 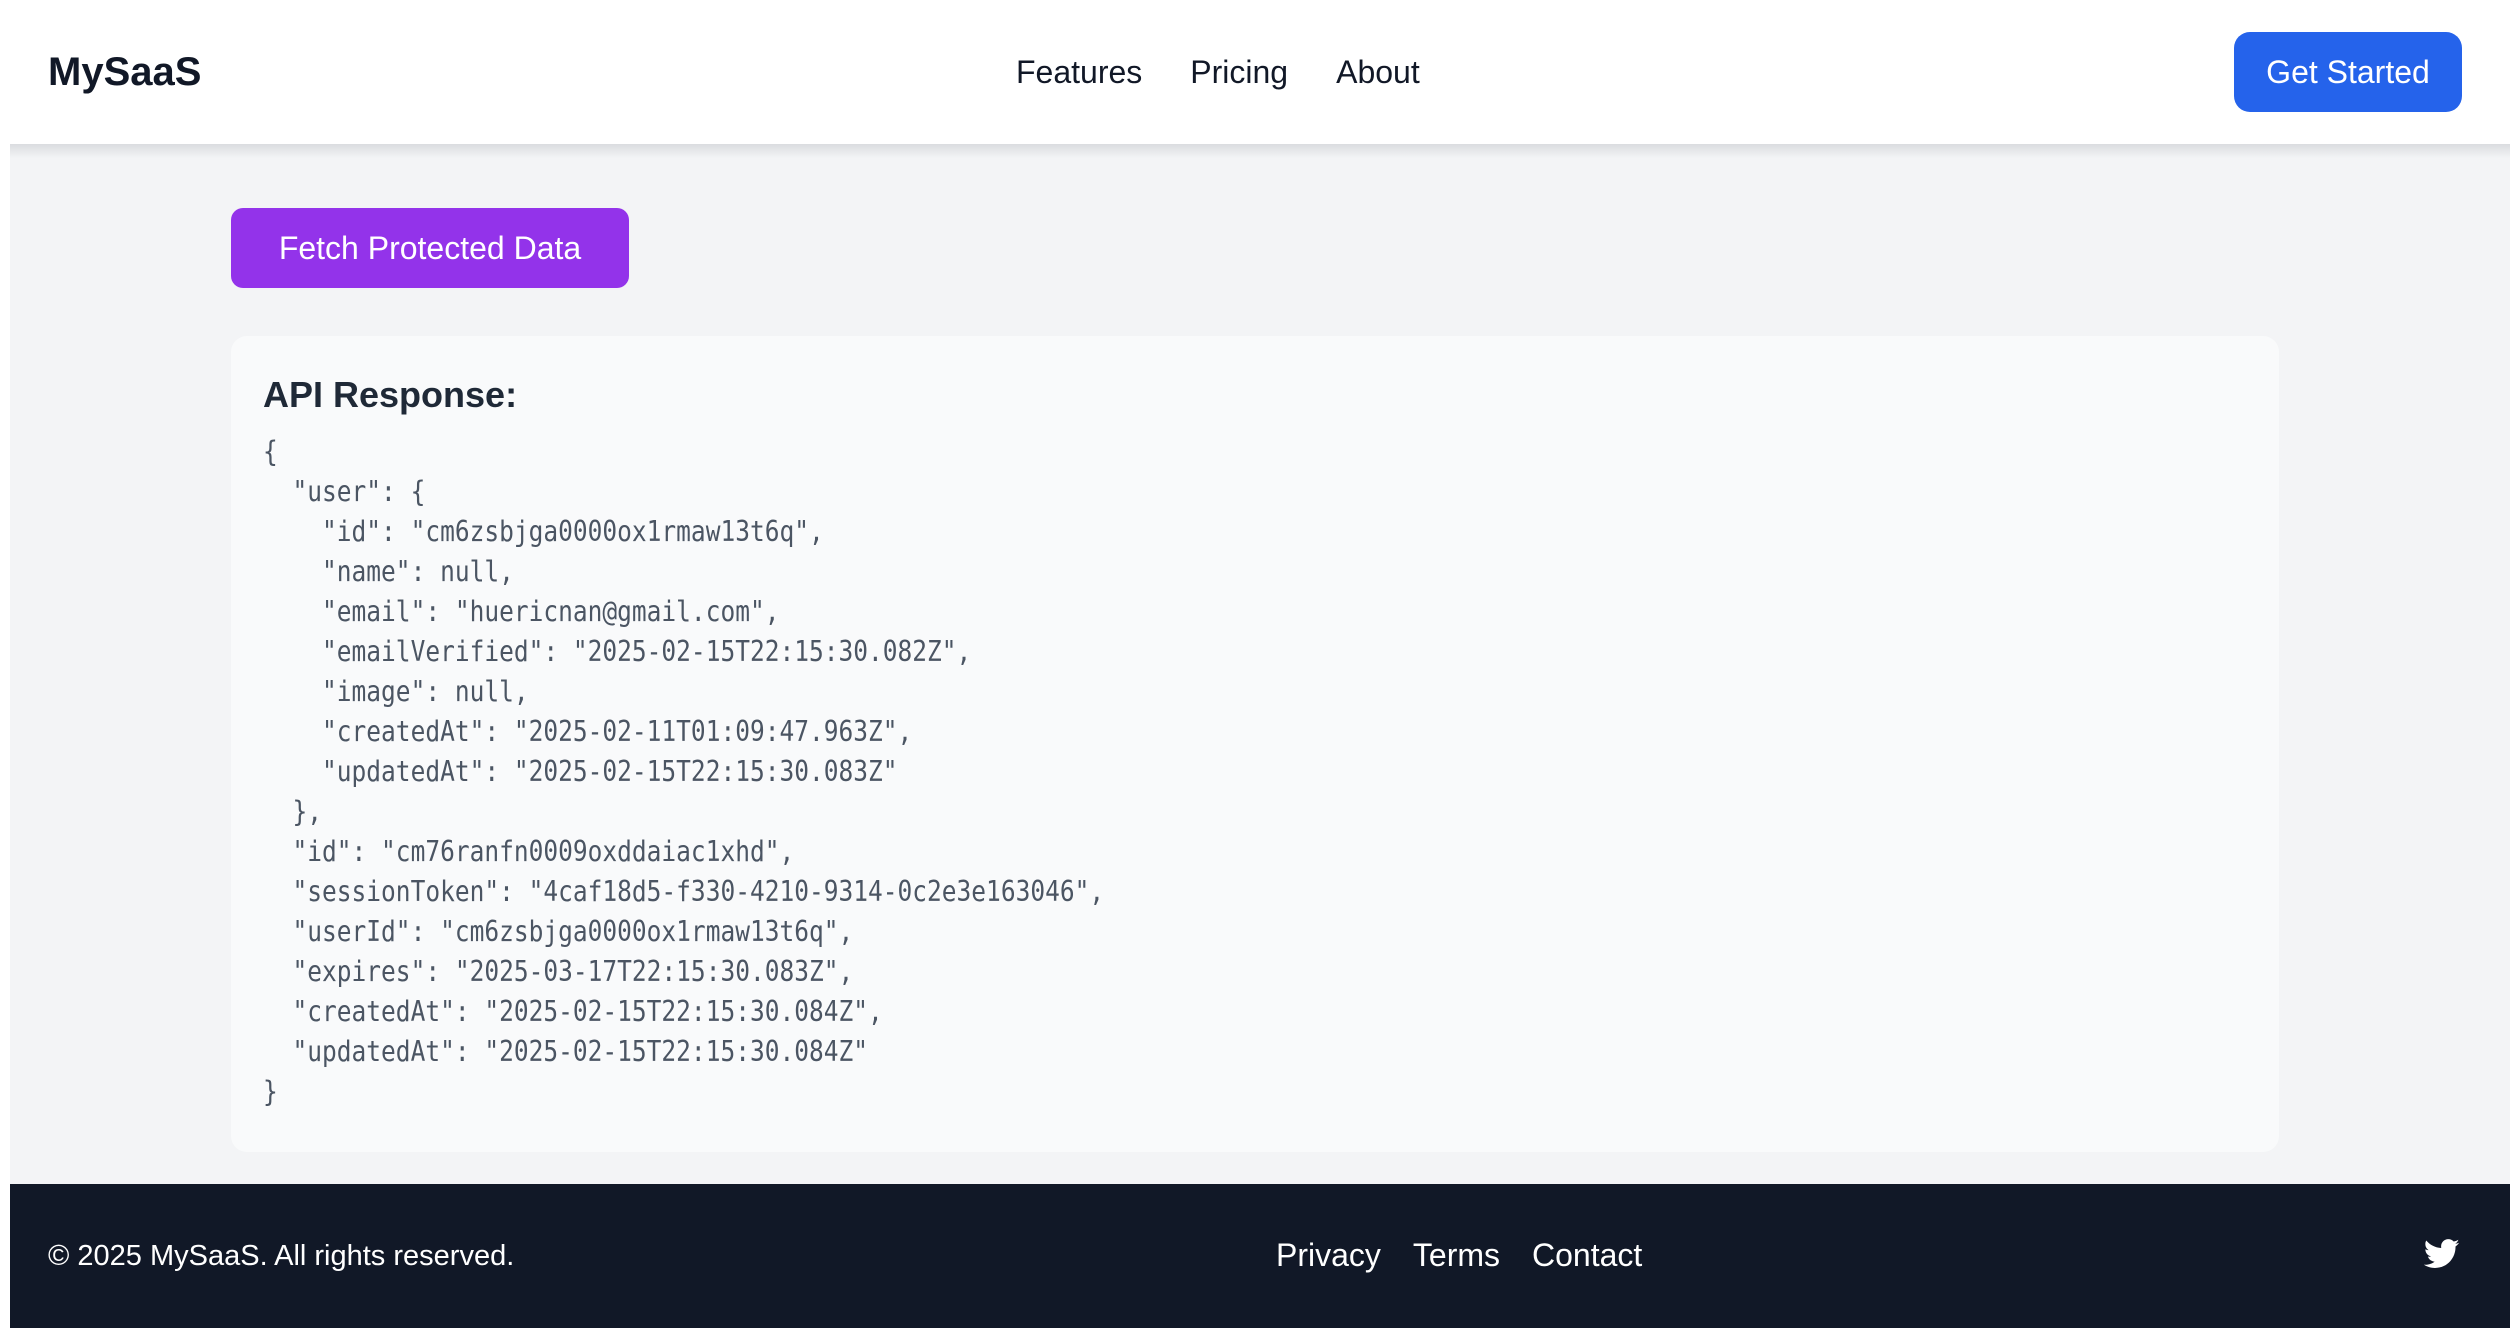 I want to click on footer-link-contact: Contact, so click(x=1587, y=1255).